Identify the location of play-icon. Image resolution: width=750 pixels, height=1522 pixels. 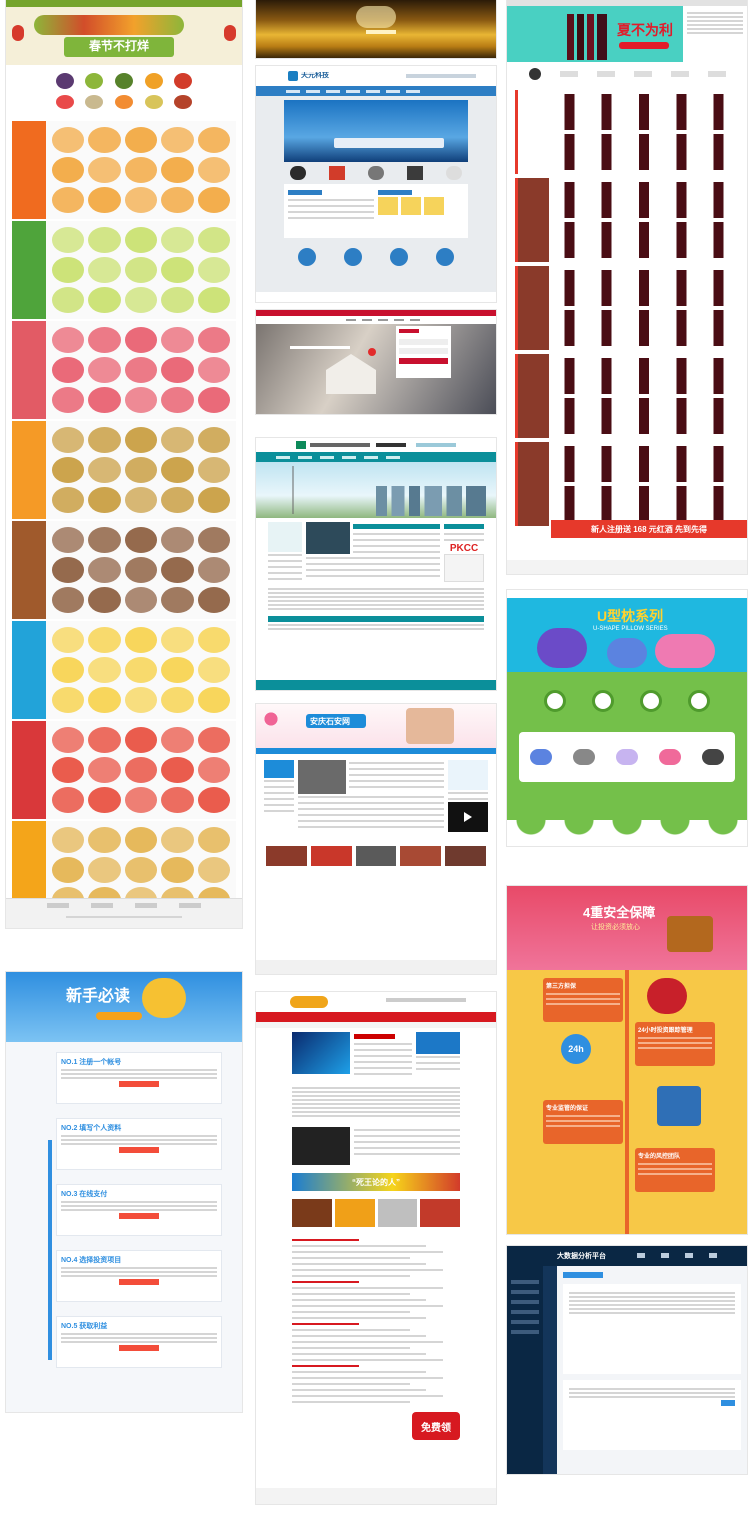
(468, 817).